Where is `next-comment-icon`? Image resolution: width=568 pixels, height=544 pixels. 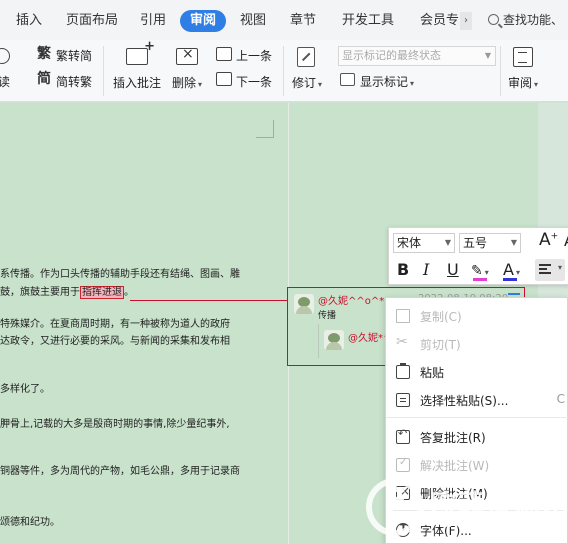
next-comment-icon is located at coordinates (224, 79).